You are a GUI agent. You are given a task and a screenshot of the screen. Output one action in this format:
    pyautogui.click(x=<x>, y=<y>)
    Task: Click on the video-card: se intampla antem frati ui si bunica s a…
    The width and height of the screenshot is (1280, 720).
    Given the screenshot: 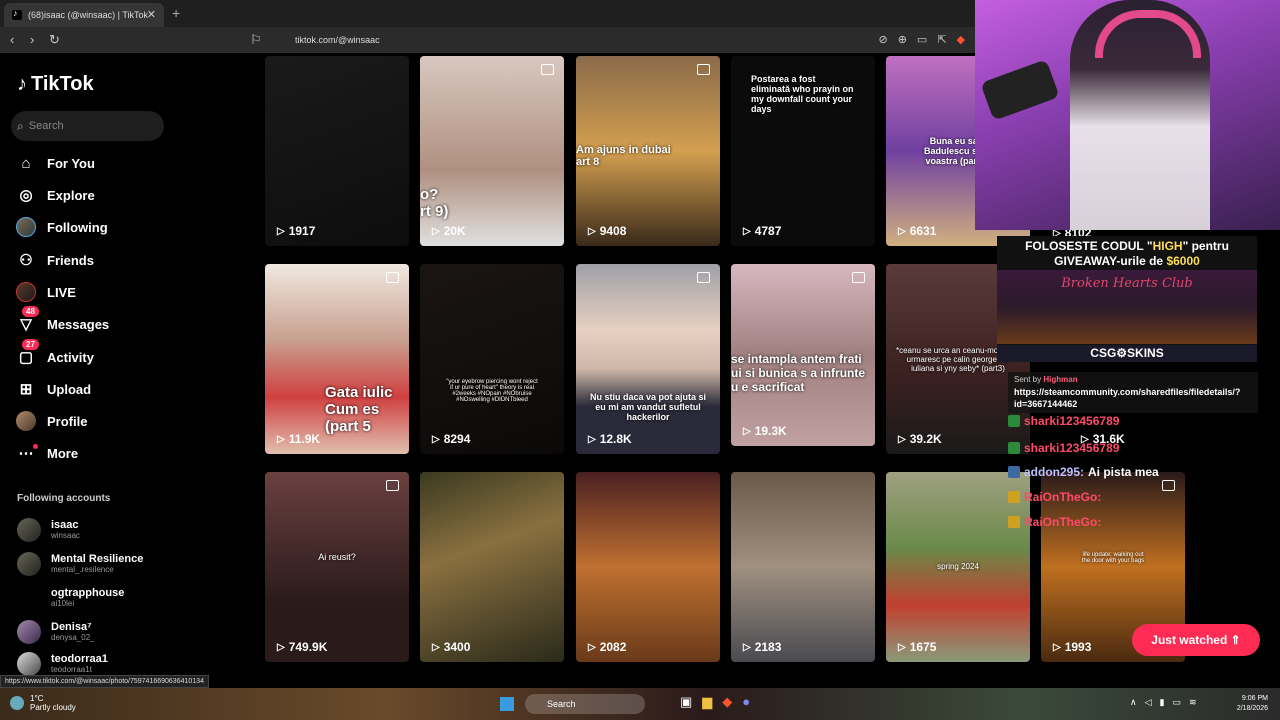 What is the action you would take?
    pyautogui.click(x=803, y=355)
    